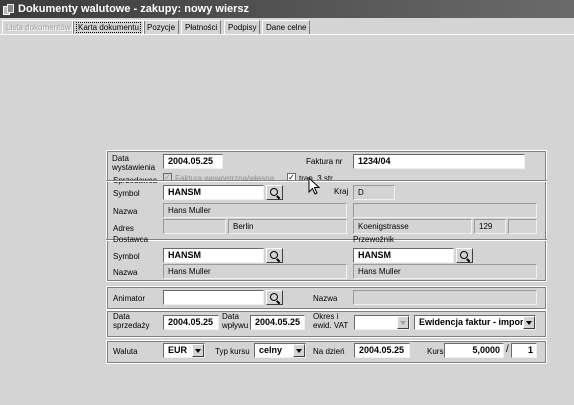  I want to click on typ-kursu-label: Typ kursu, so click(232, 351).